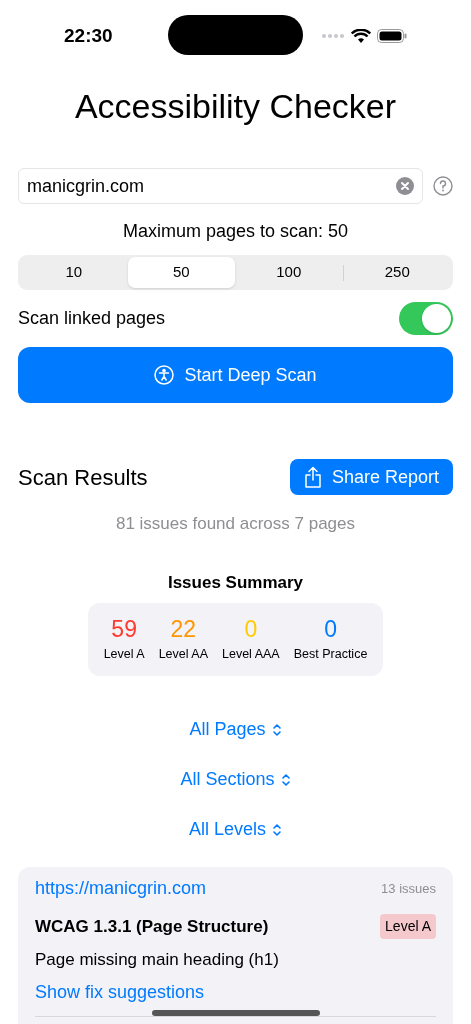  What do you see at coordinates (124, 654) in the screenshot?
I see `level-label: Level A` at bounding box center [124, 654].